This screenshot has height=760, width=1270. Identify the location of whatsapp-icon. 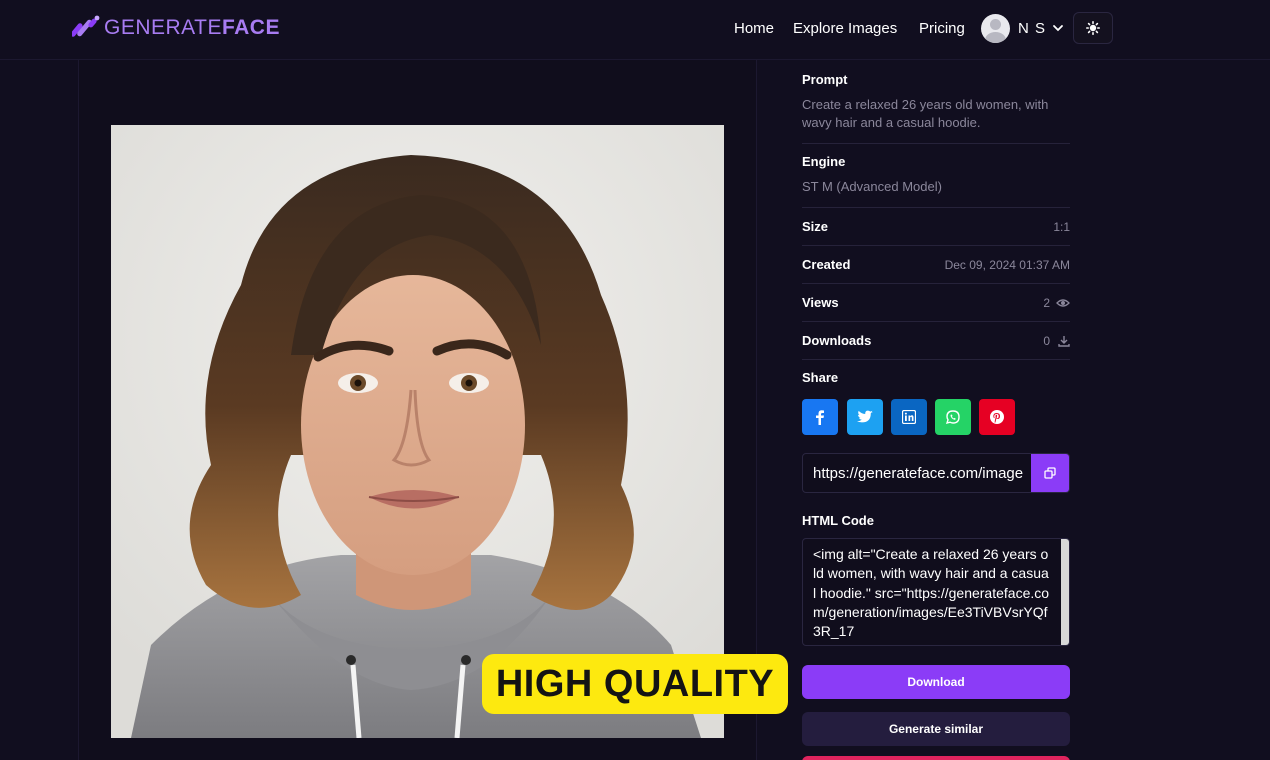
(952, 417).